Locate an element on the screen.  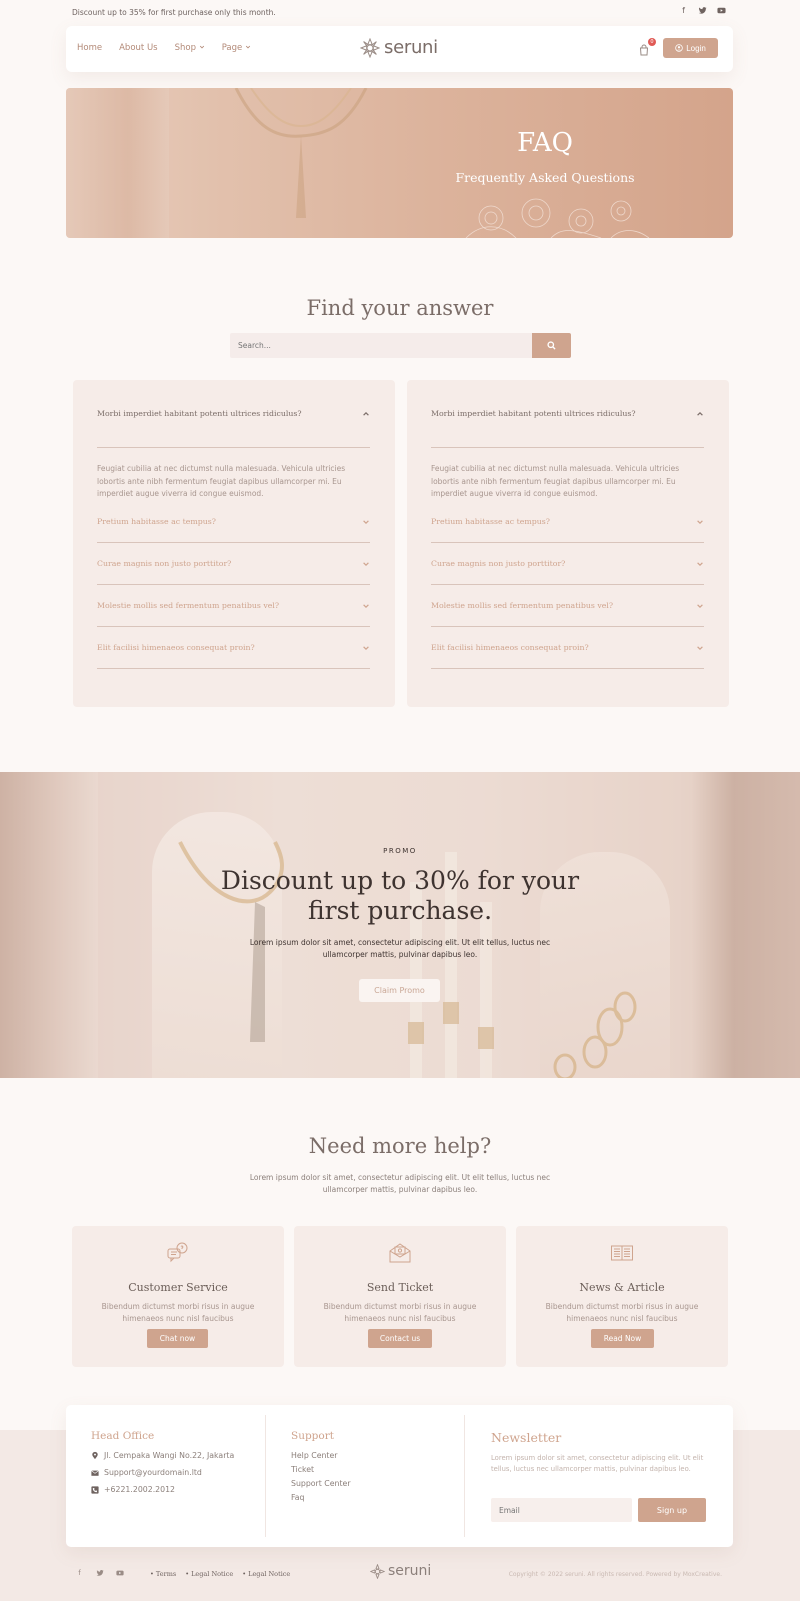
footer-logo-text: seruni is located at coordinates (410, 1571).